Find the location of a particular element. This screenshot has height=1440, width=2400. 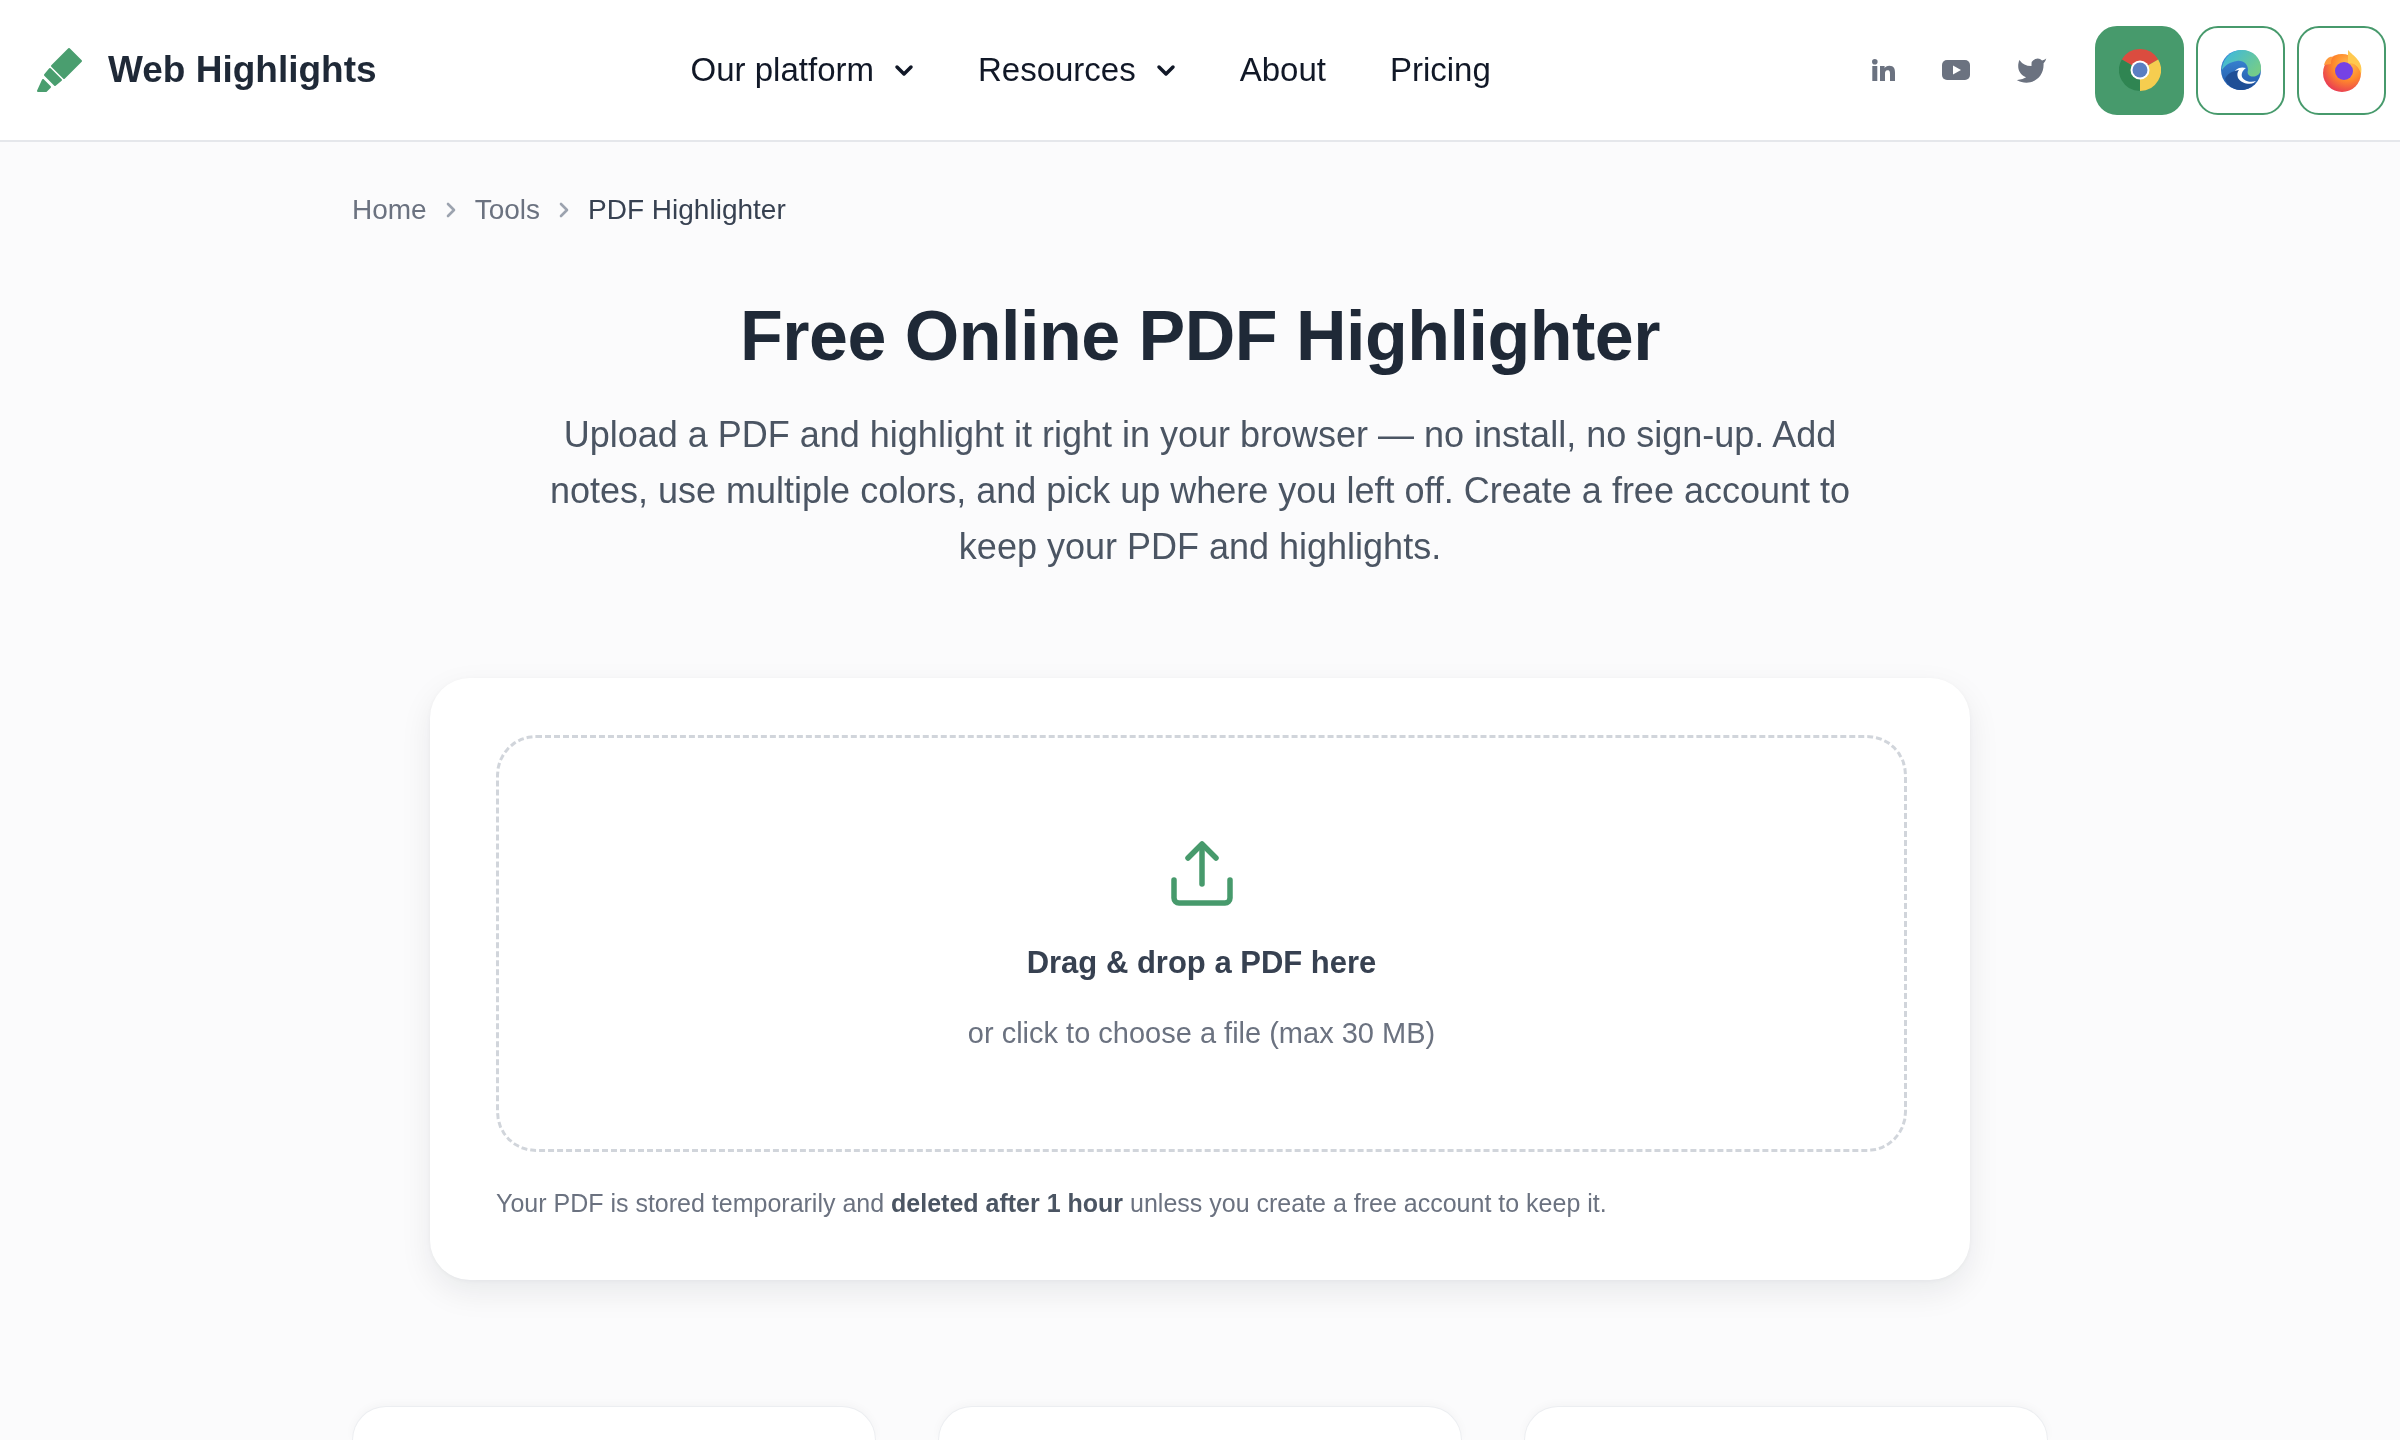

nav-link: Pricing is located at coordinates (1440, 70).